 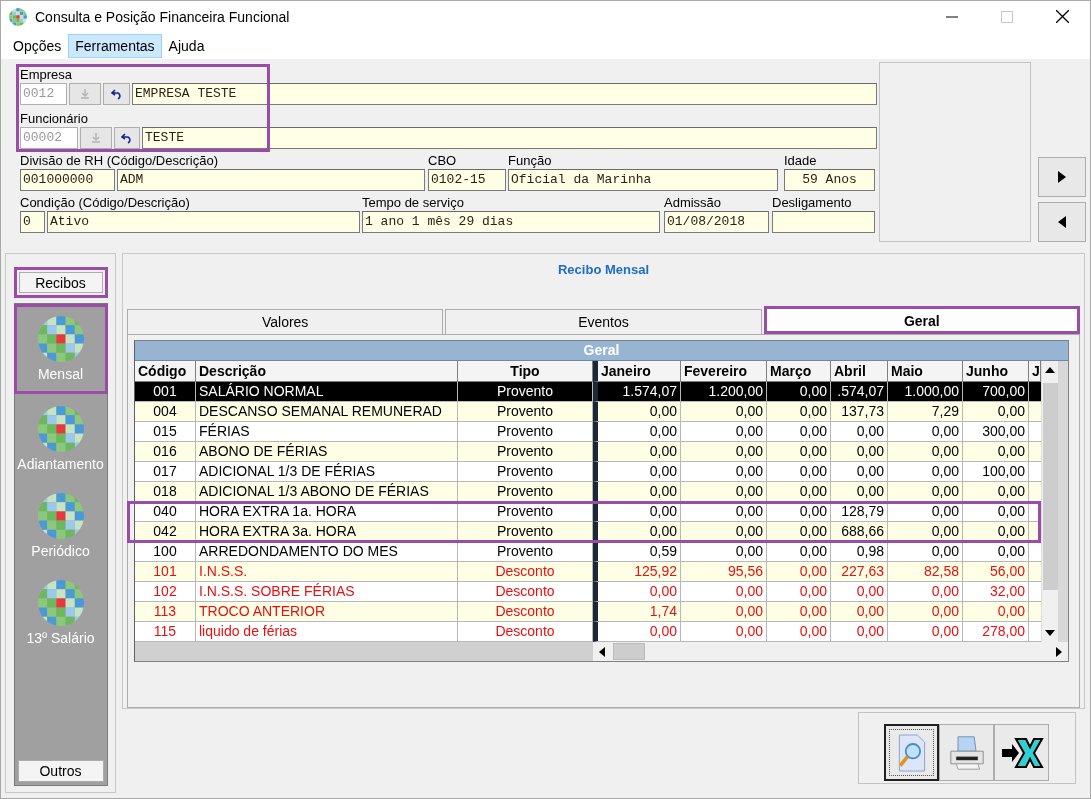 What do you see at coordinates (49, 138) in the screenshot?
I see `code-field: 00002` at bounding box center [49, 138].